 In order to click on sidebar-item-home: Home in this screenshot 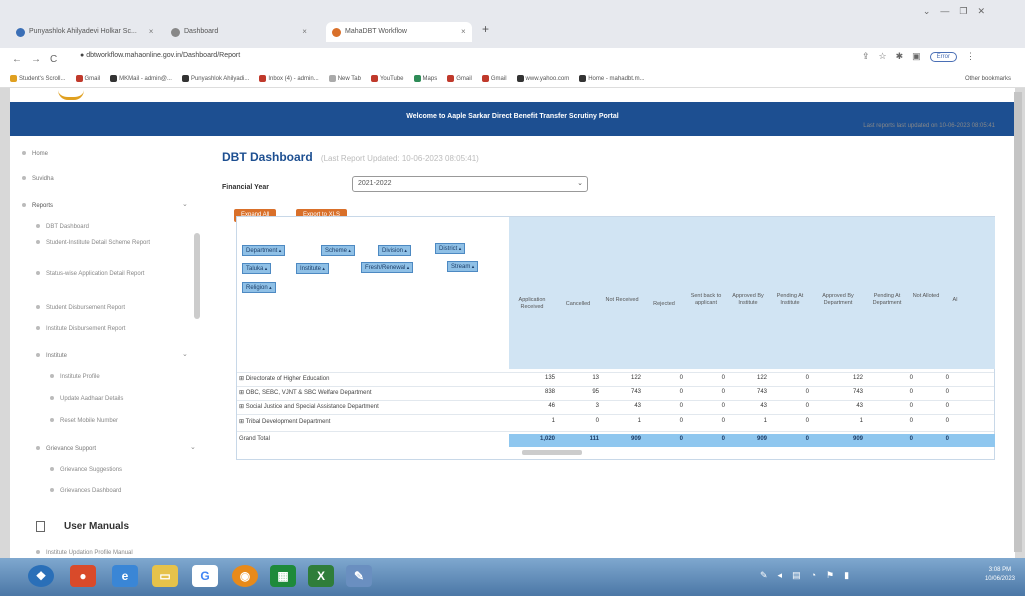, I will do `click(35, 154)`.